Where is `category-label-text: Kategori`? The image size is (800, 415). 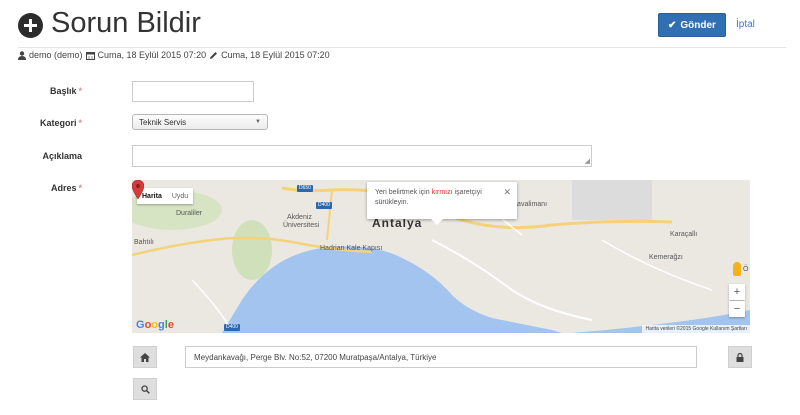 category-label-text: Kategori is located at coordinates (58, 123).